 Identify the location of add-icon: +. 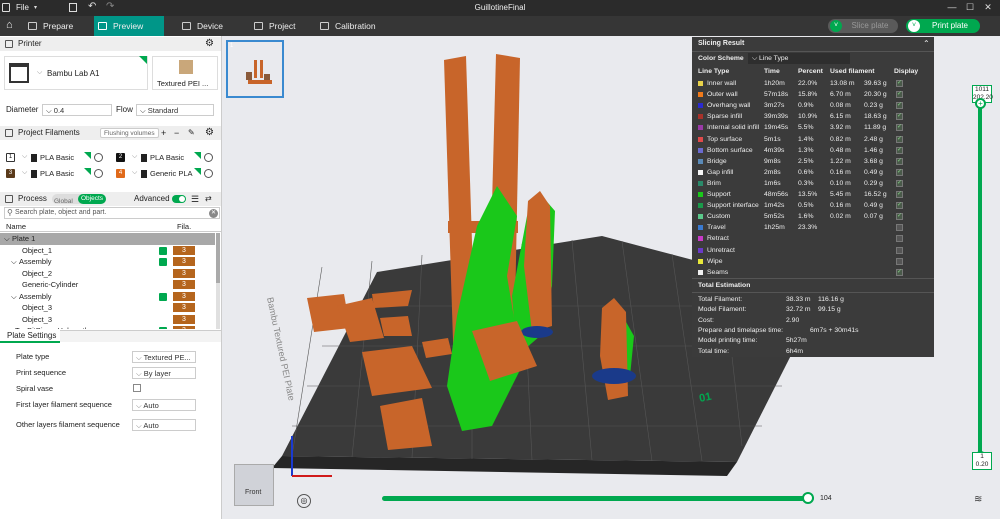
(163, 133).